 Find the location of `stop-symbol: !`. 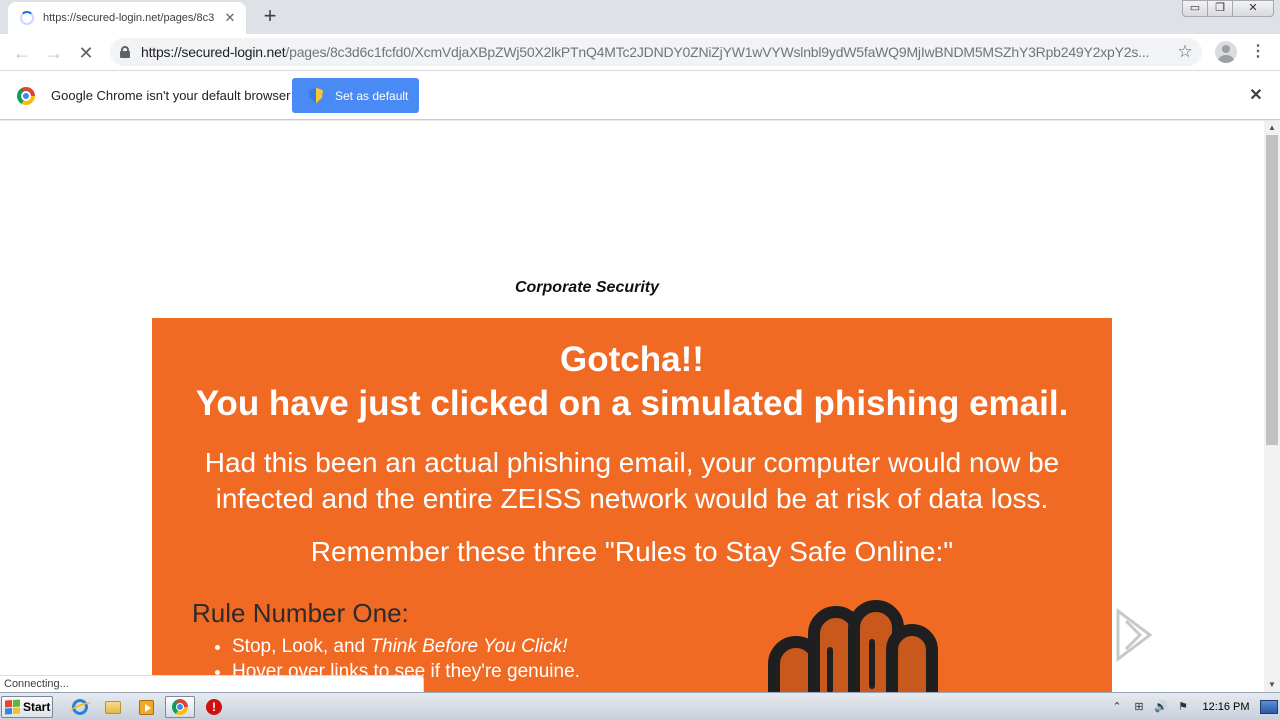

stop-symbol: ! is located at coordinates (214, 707).